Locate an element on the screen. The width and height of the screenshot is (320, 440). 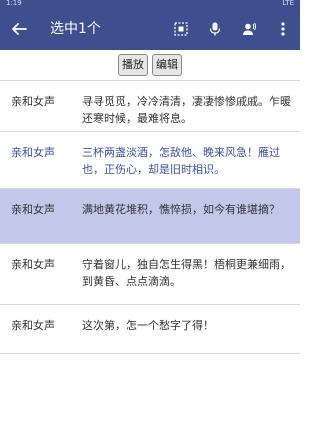
page-title: 选中1个 is located at coordinates (75, 29).